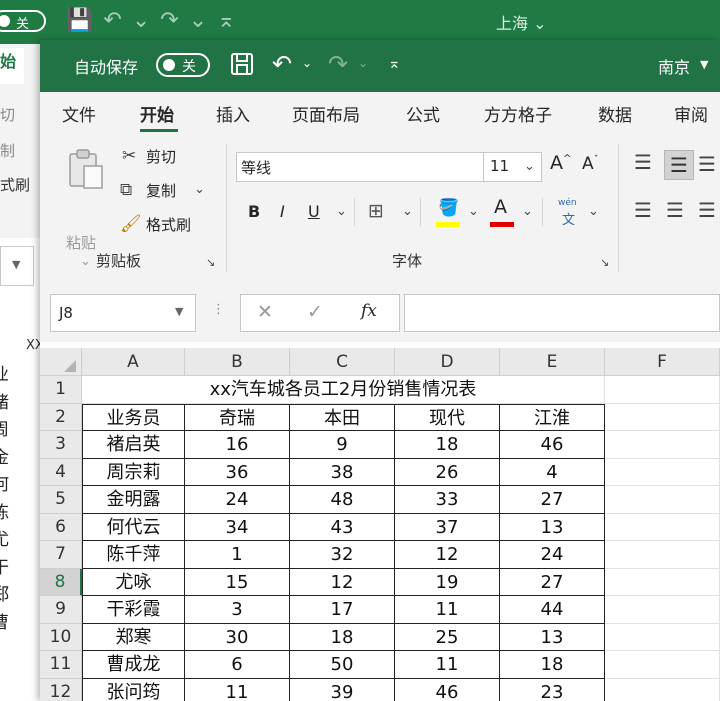  Describe the element at coordinates (679, 165) in the screenshot. I see `align-middle-icon: ☰` at that location.